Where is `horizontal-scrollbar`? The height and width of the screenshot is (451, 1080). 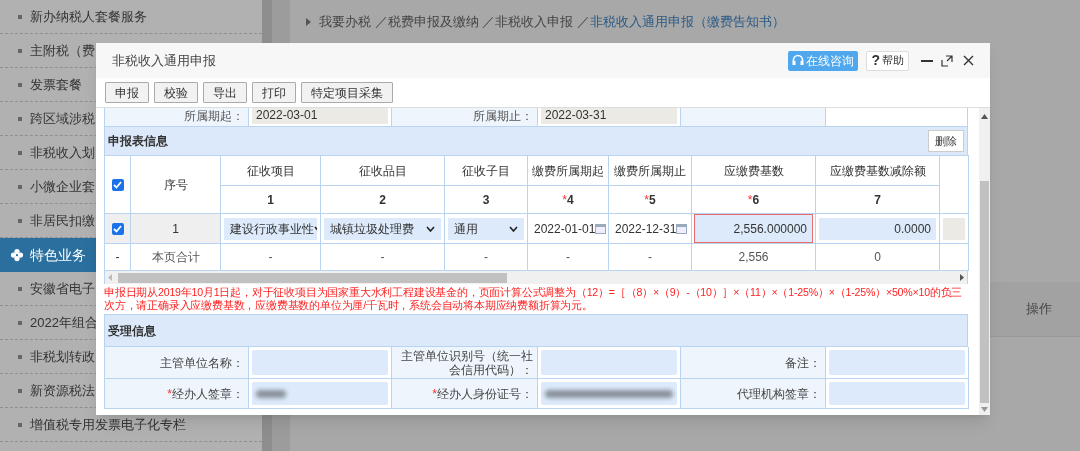 horizontal-scrollbar is located at coordinates (536, 277).